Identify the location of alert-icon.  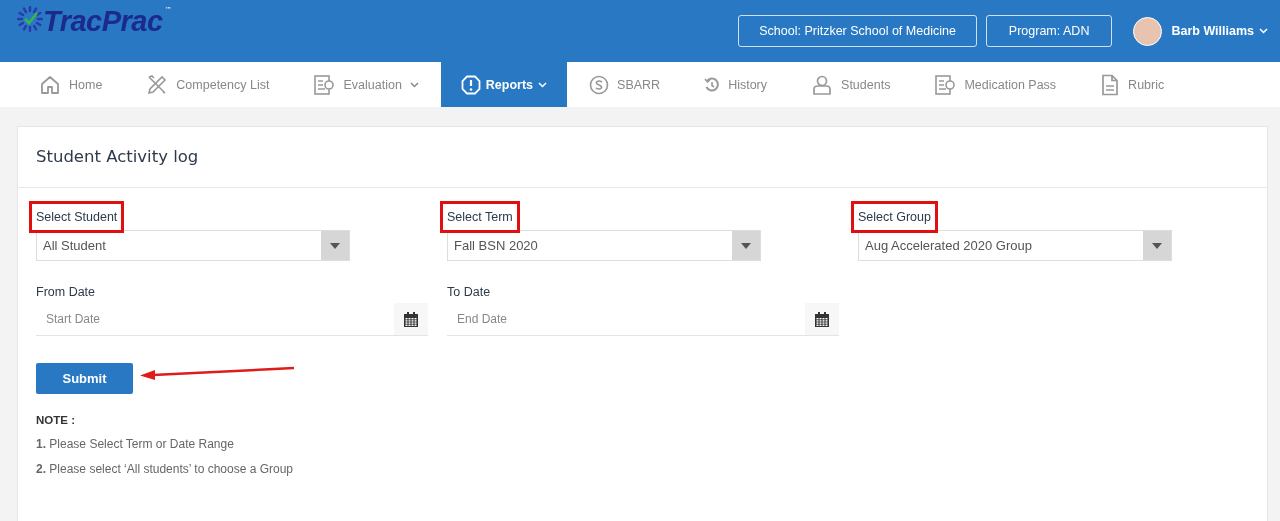
(470, 84).